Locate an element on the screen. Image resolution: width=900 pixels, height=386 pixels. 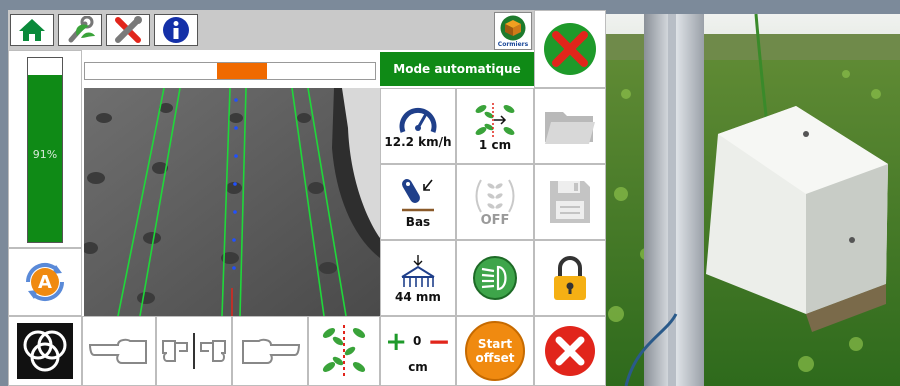
row-offset-tile: 1 cm is located at coordinates (495, 126).